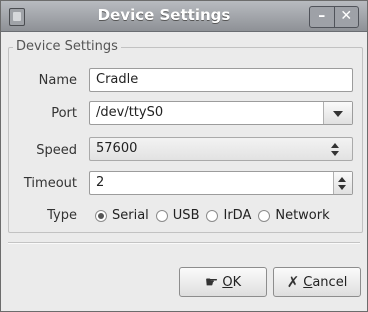 This screenshot has width=368, height=312. Describe the element at coordinates (62, 215) in the screenshot. I see `type-label: Type` at that location.